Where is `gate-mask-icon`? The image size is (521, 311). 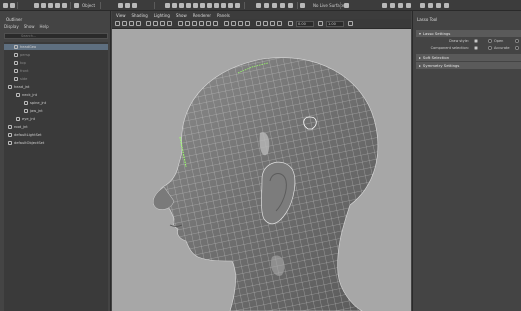
gate-mask-icon is located at coordinates (169, 23).